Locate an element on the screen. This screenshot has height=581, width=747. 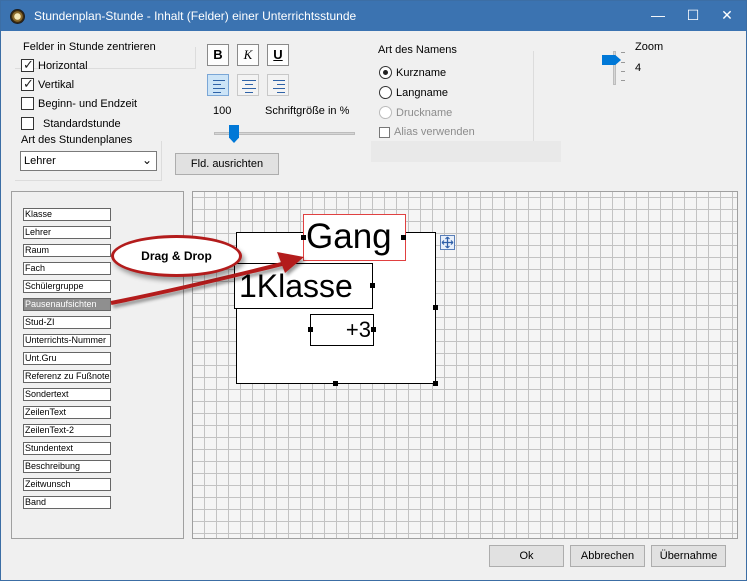
field-item: Unt.Gru is located at coordinates (67, 358).